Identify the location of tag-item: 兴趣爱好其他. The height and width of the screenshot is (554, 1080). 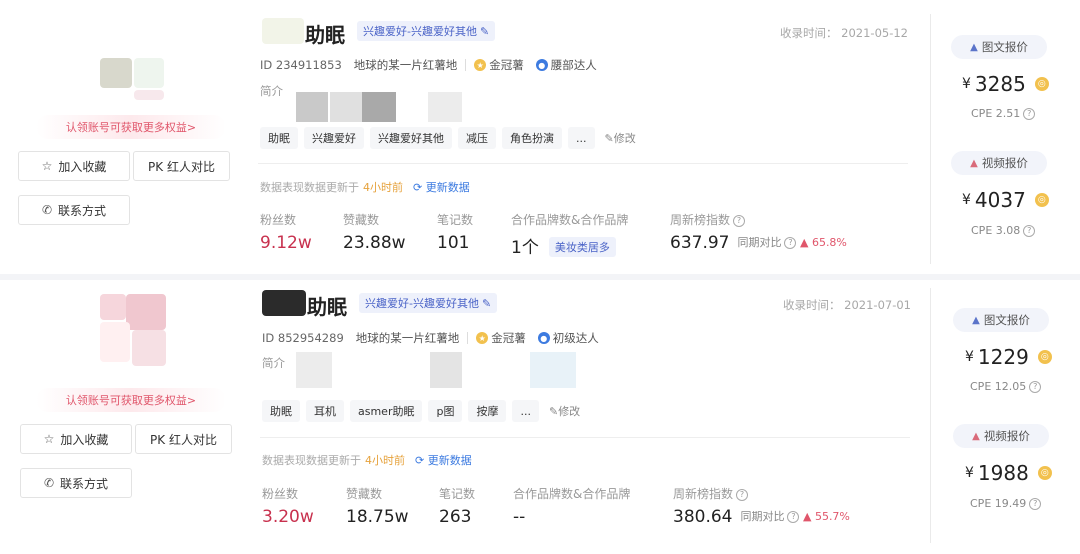
(411, 138).